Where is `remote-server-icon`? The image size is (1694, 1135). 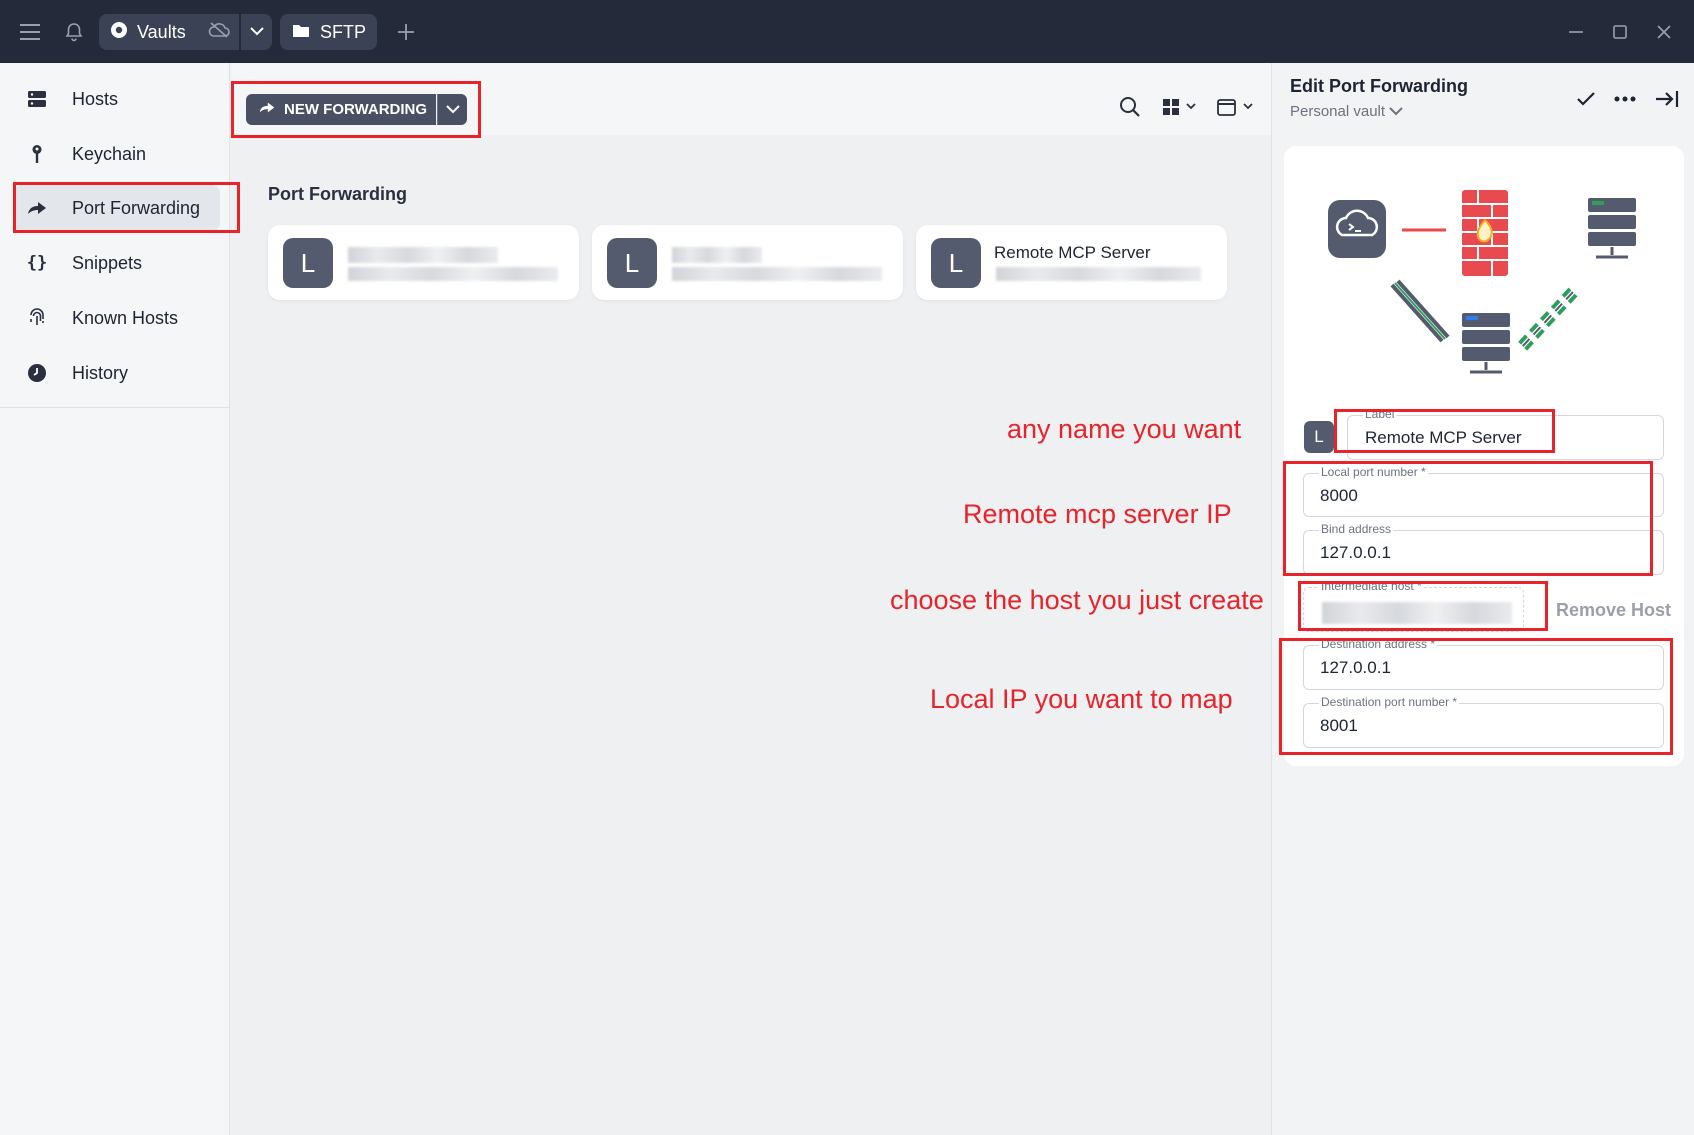
remote-server-icon is located at coordinates (1612, 228).